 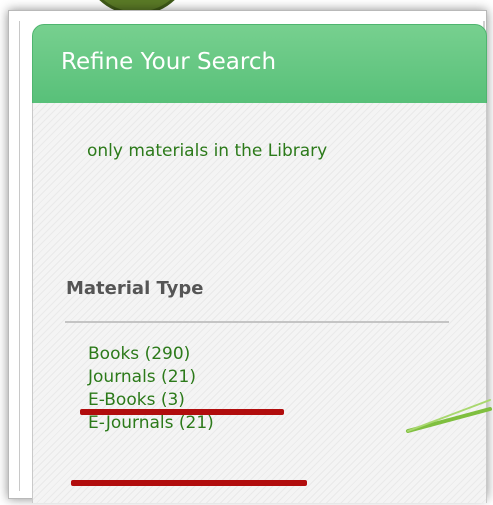 I want to click on refine-panel-title: Refine Your Search, so click(x=169, y=62).